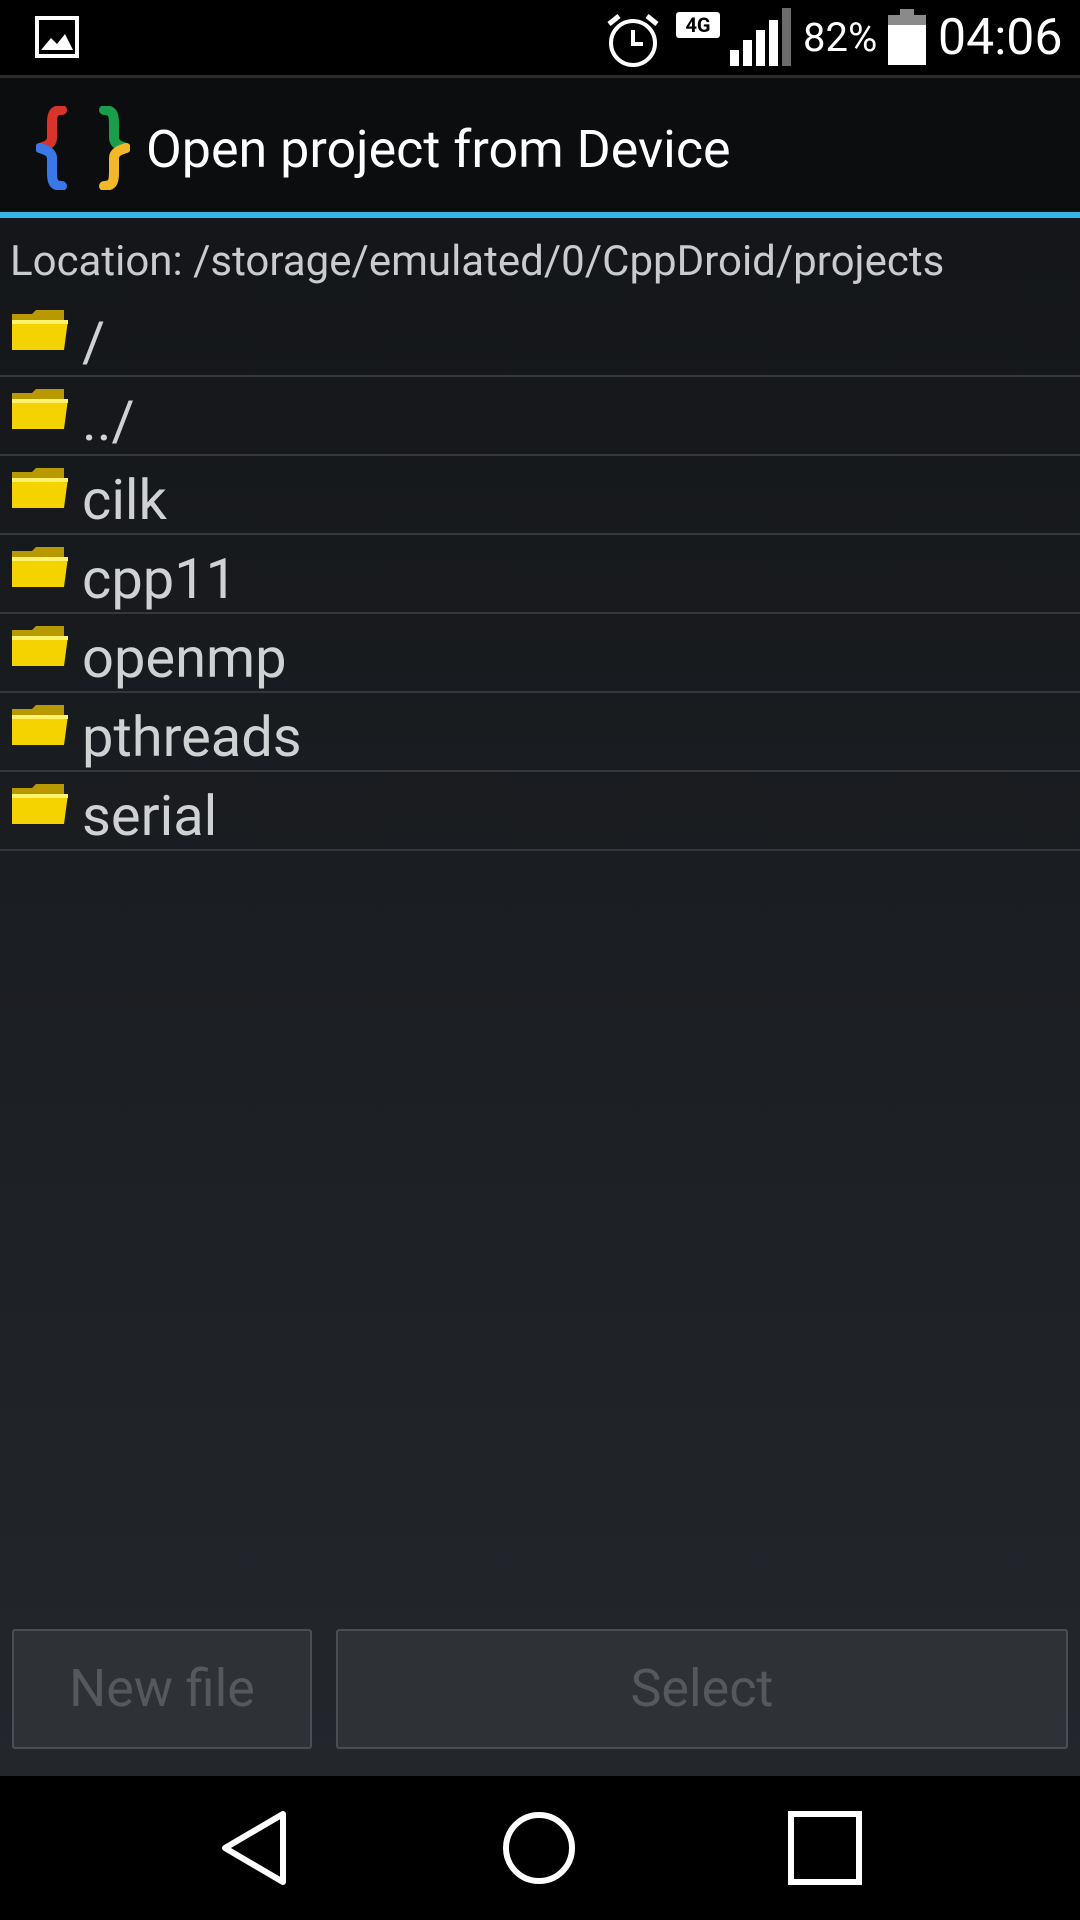  What do you see at coordinates (760, 37) in the screenshot?
I see `signal-icon` at bounding box center [760, 37].